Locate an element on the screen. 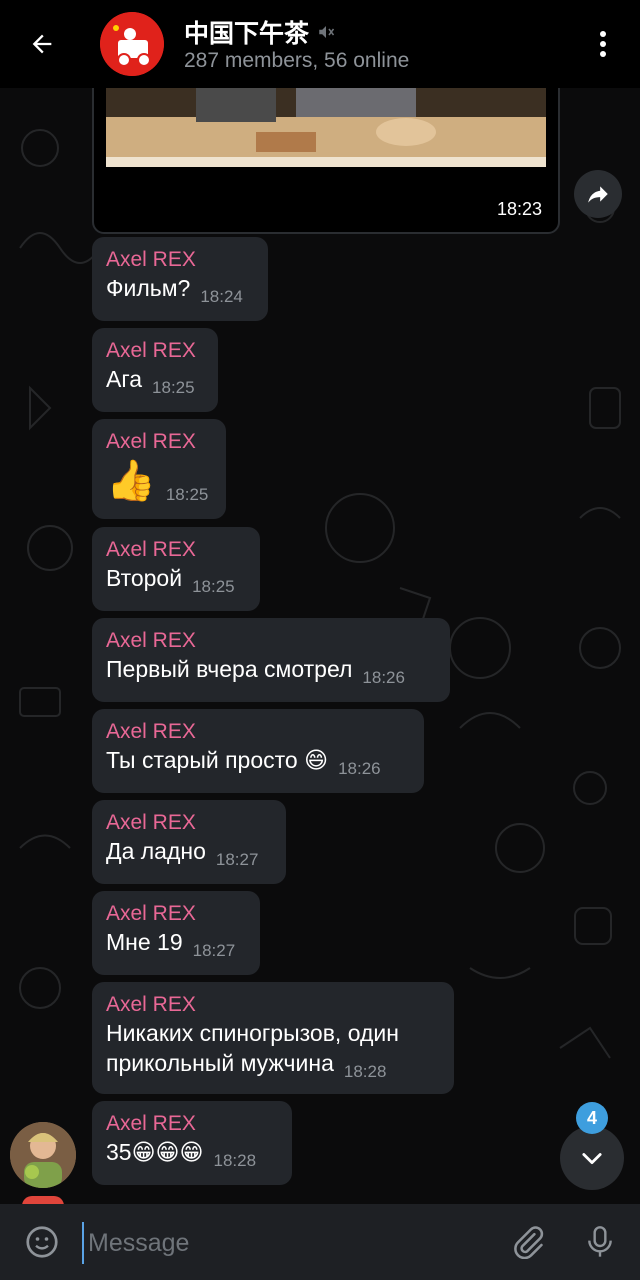 The height and width of the screenshot is (1280, 640). forward-arrow-icon is located at coordinates (598, 194).